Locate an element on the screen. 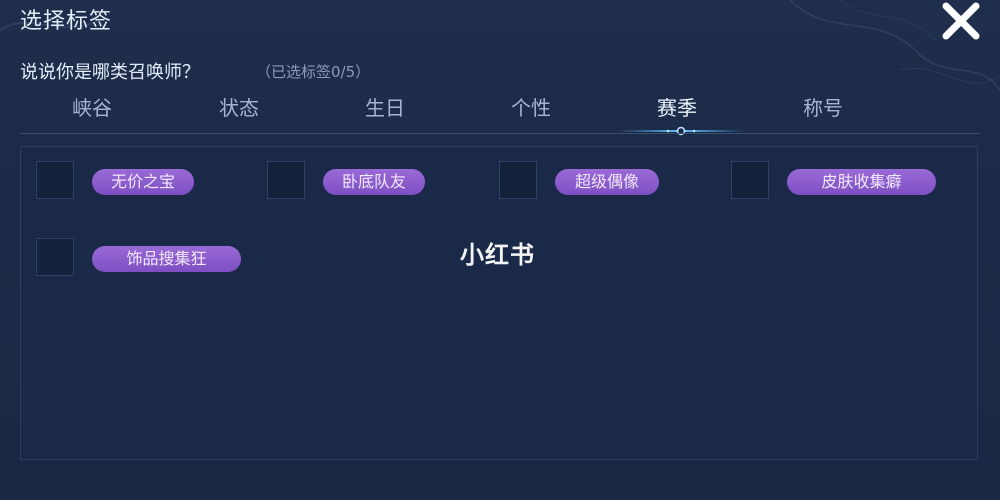 The image size is (1000, 500). tag-label: 超级偶像 is located at coordinates (607, 182).